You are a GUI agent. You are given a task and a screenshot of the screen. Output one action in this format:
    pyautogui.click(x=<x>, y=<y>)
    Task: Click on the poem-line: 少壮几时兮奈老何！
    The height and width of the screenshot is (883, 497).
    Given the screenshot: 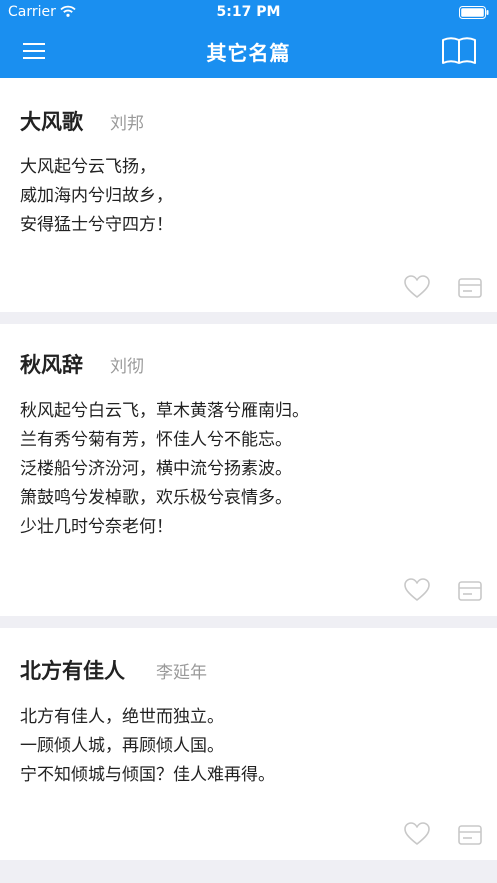 What is the action you would take?
    pyautogui.click(x=96, y=527)
    